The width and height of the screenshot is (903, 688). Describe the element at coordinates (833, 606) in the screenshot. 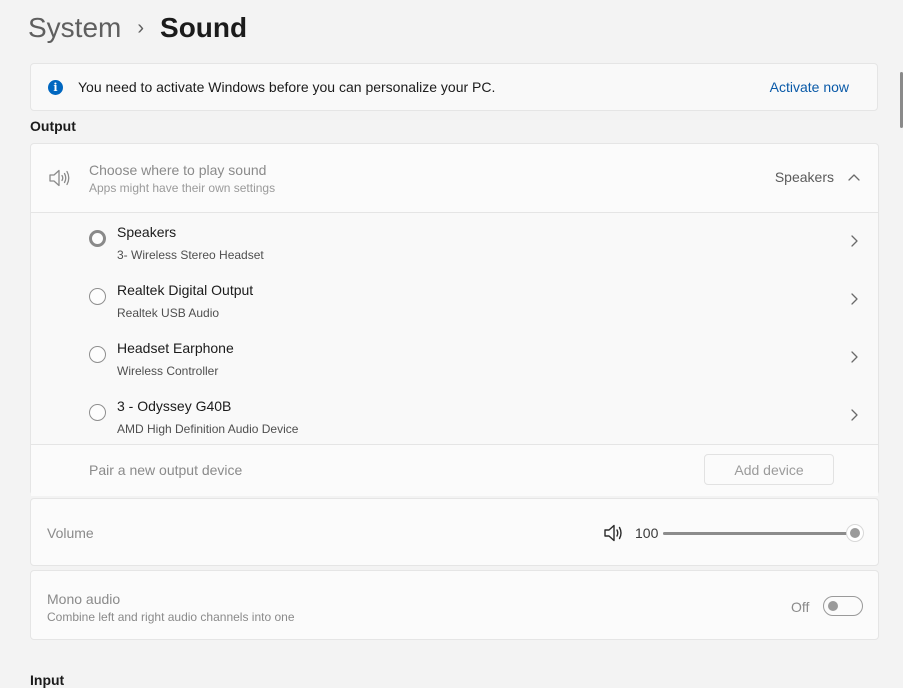

I see `toggle-knob` at that location.